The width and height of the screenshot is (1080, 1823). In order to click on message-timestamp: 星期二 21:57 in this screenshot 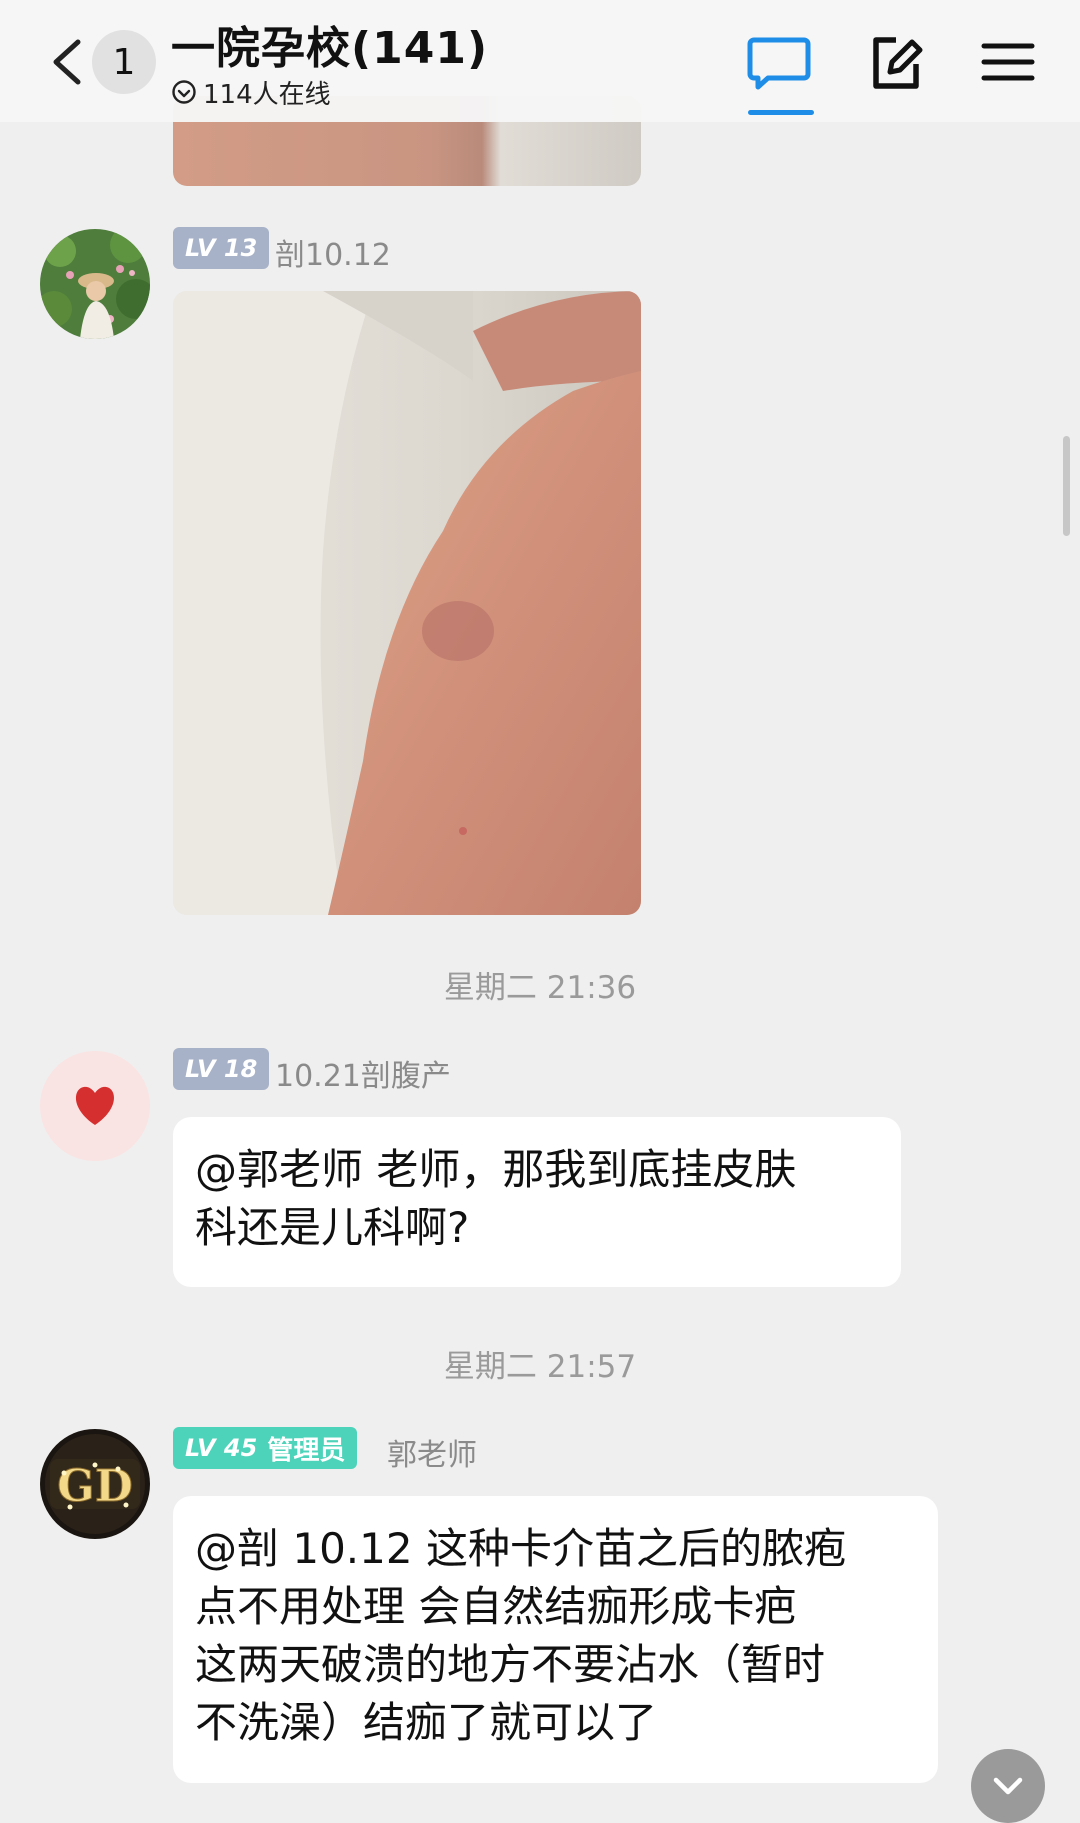, I will do `click(540, 1367)`.